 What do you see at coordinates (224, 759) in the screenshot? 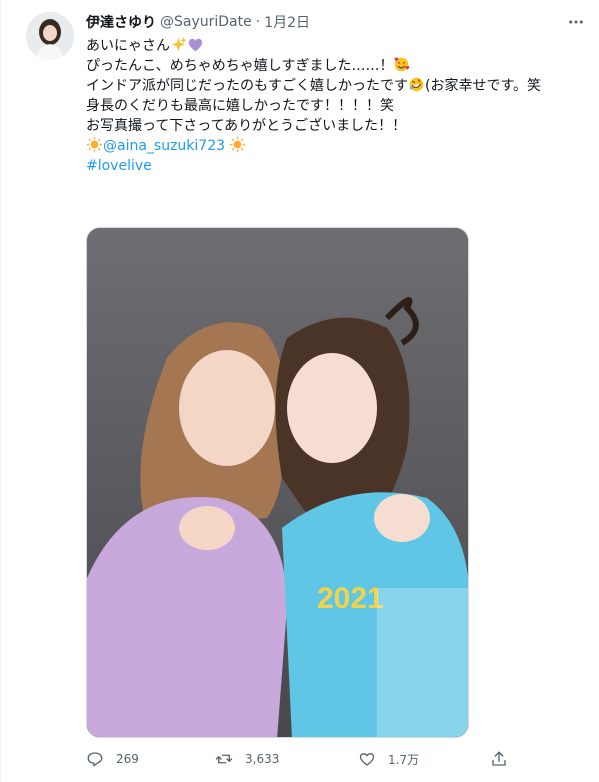
I see `retweet-icon` at bounding box center [224, 759].